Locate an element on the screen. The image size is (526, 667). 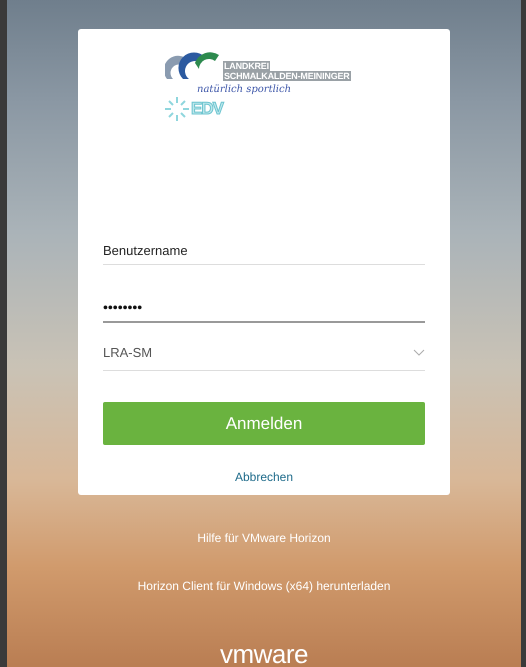
logo-text: LANDKREI is located at coordinates (246, 66).